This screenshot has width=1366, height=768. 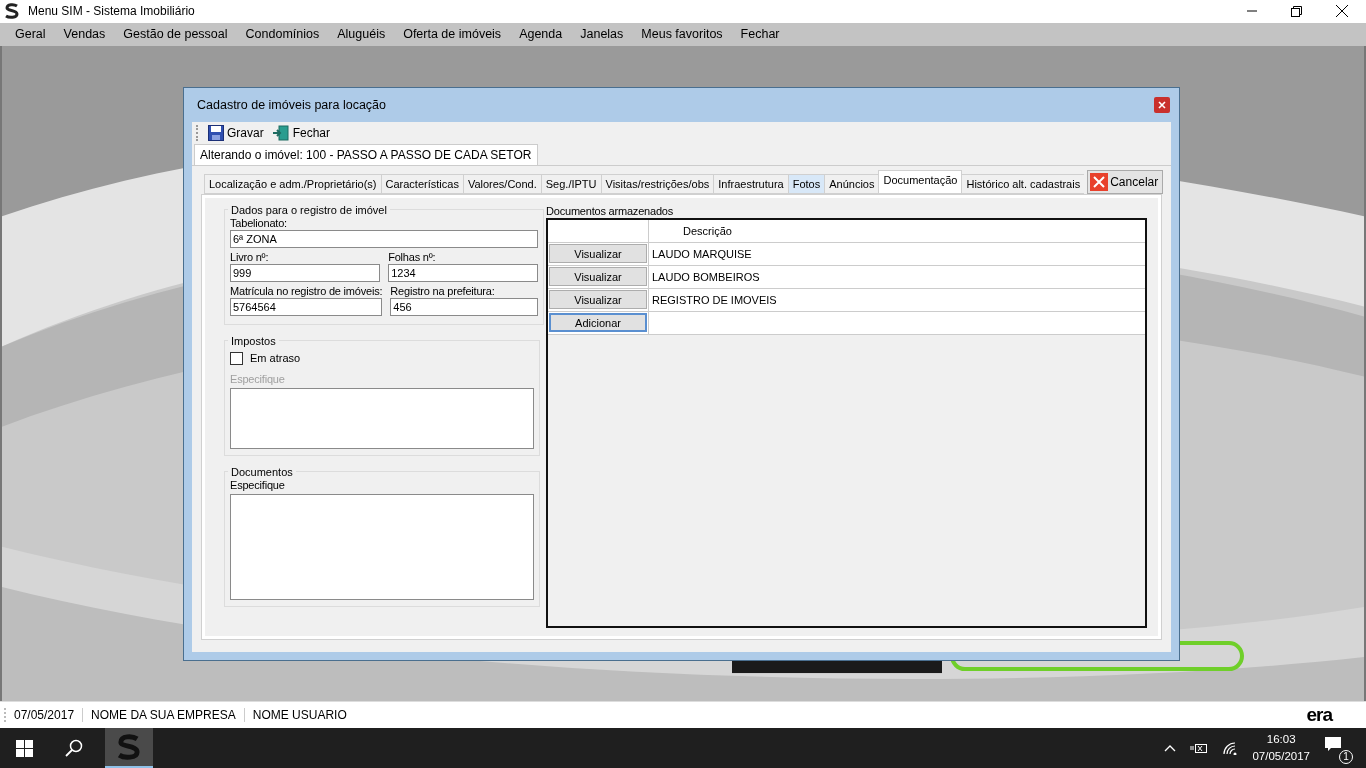 I want to click on menu-item: Meus favoritos, so click(x=682, y=34).